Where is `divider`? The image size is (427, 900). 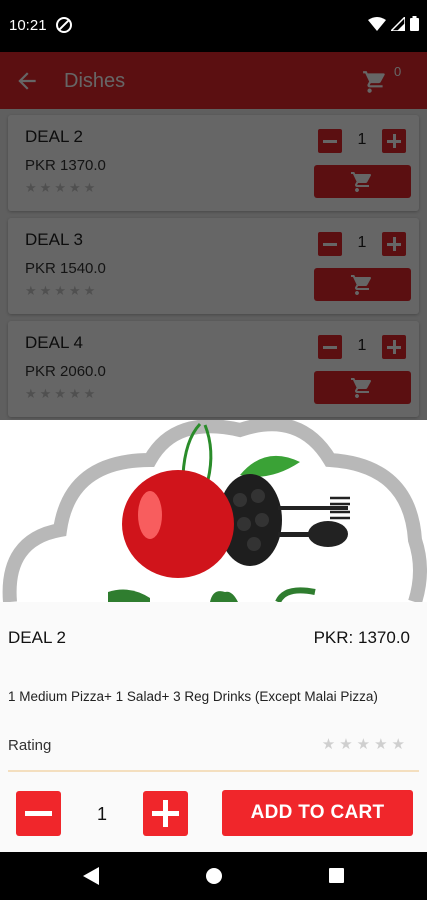
divider is located at coordinates (213, 771).